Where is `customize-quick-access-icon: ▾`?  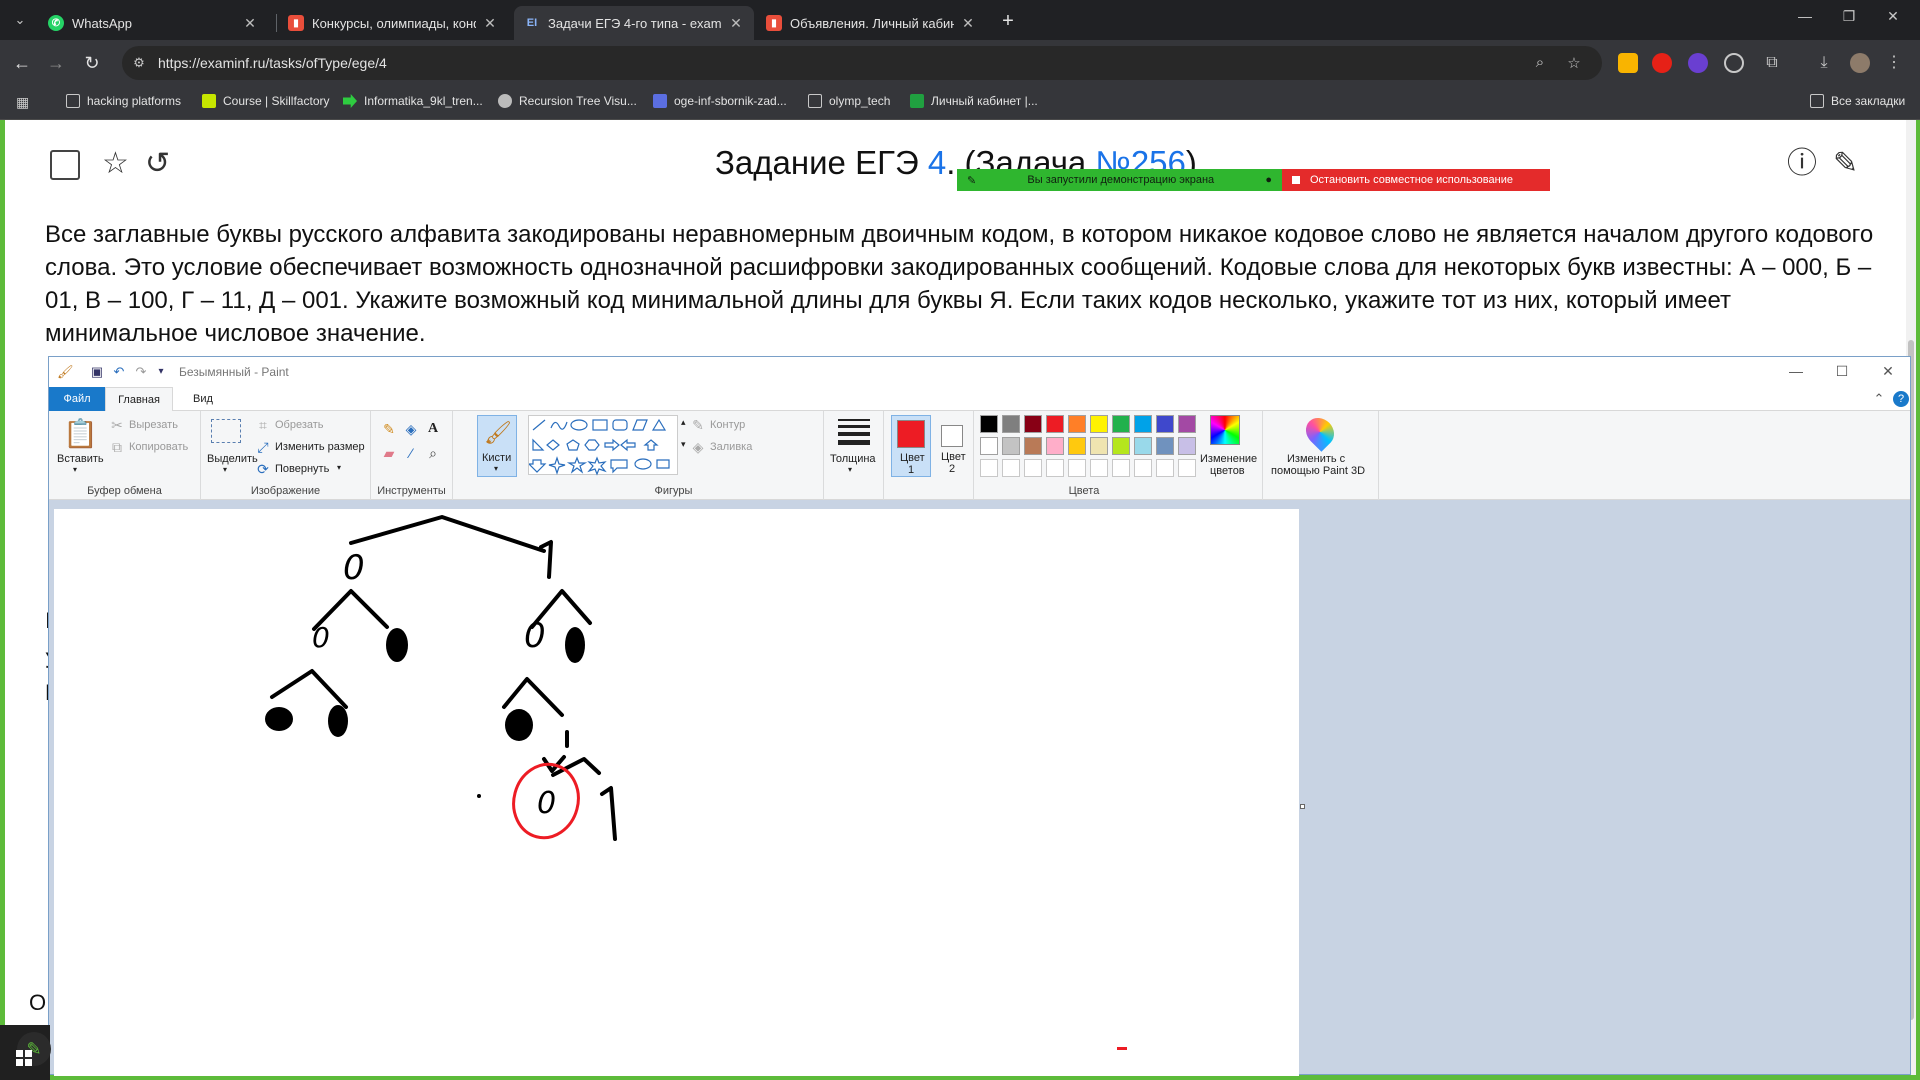
customize-quick-access-icon: ▾ is located at coordinates (161, 372).